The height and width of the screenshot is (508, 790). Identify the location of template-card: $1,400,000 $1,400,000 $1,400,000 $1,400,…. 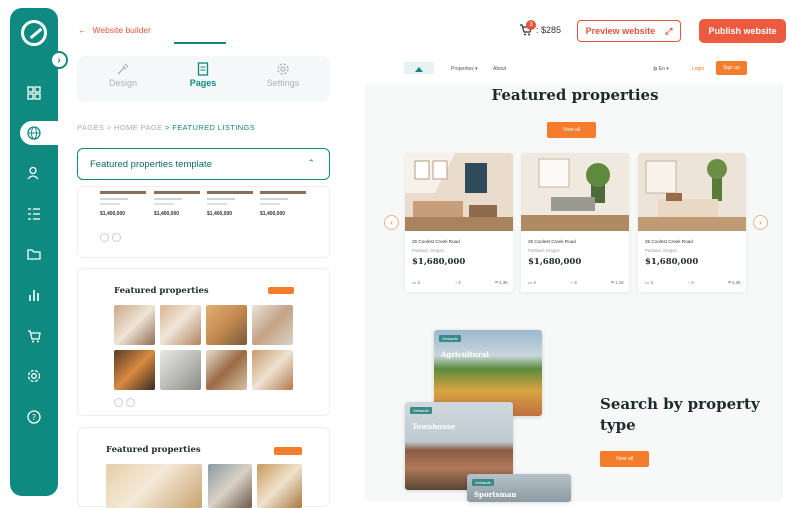
(203, 222).